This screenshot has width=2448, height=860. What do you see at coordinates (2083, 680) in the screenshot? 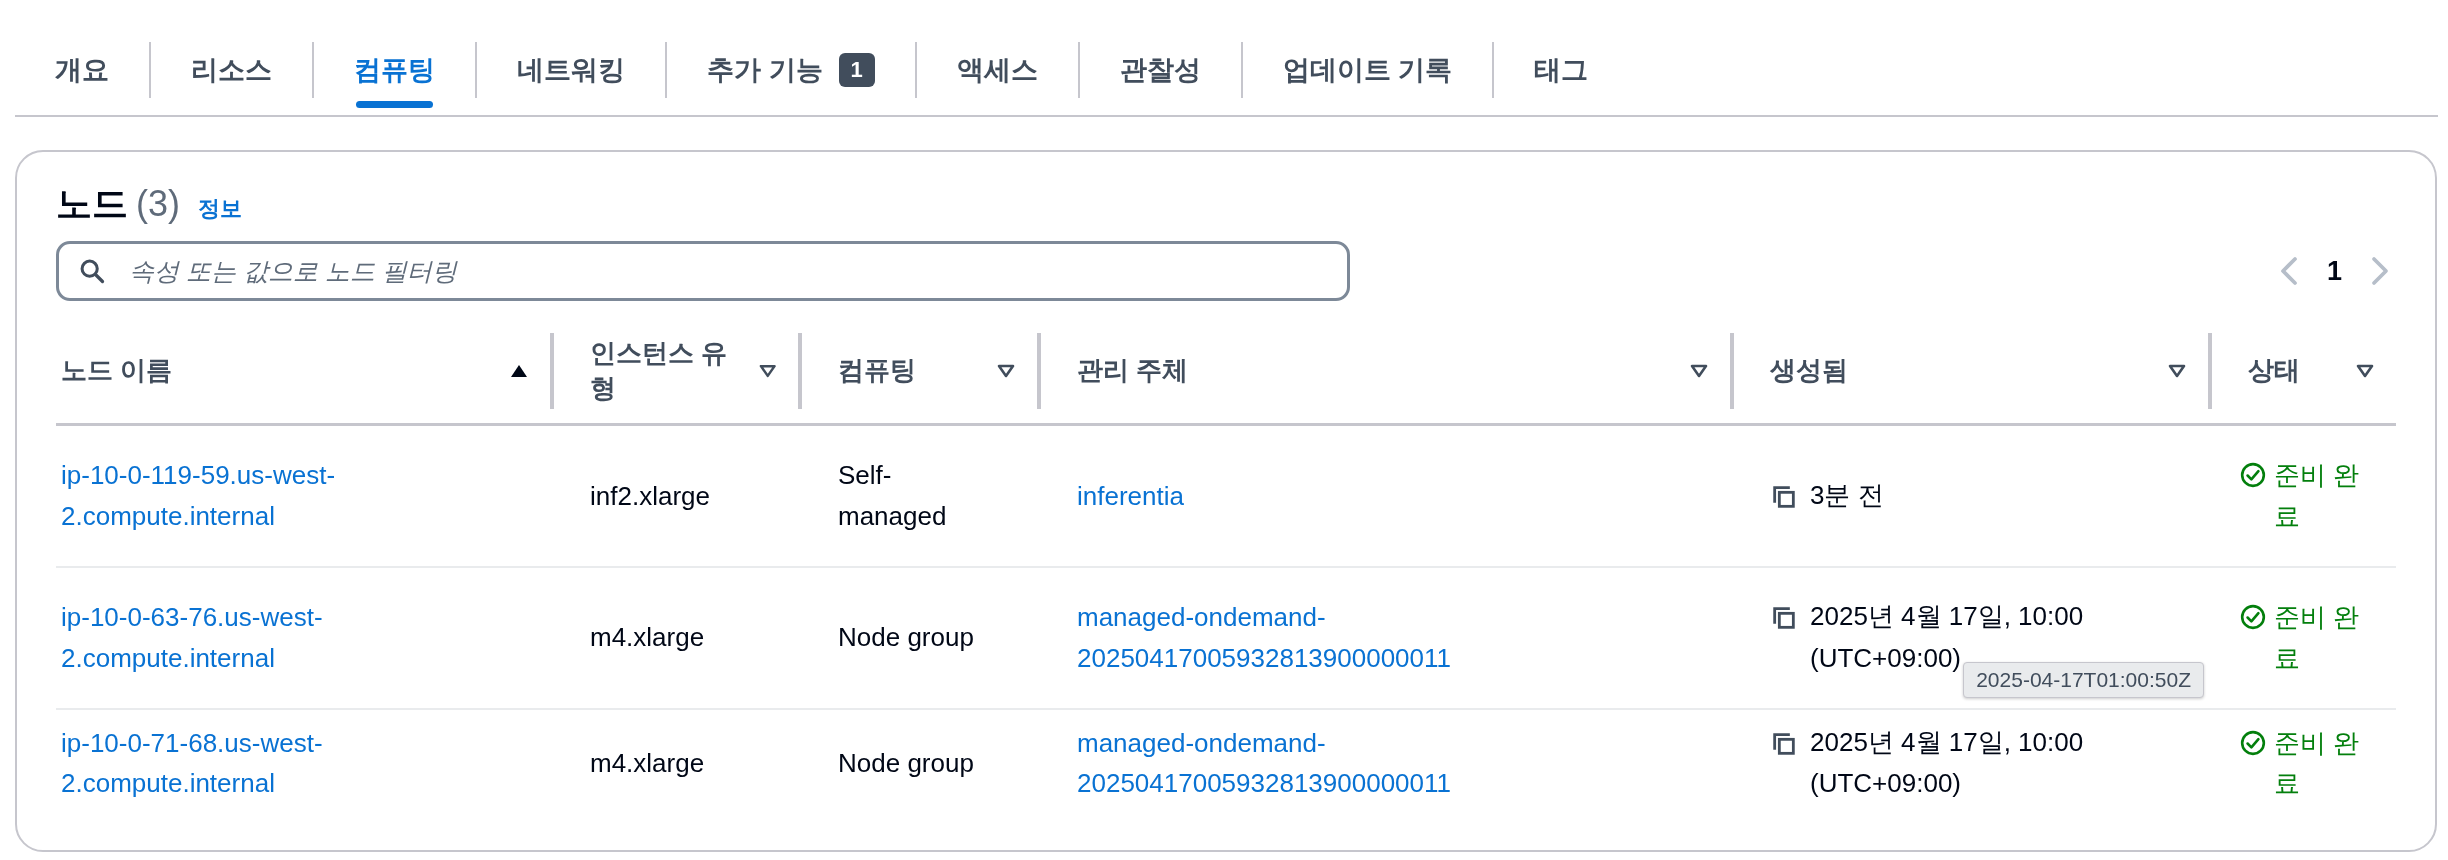
I see `timestamp-tooltip: 2025-04-17T01:00:50Z` at bounding box center [2083, 680].